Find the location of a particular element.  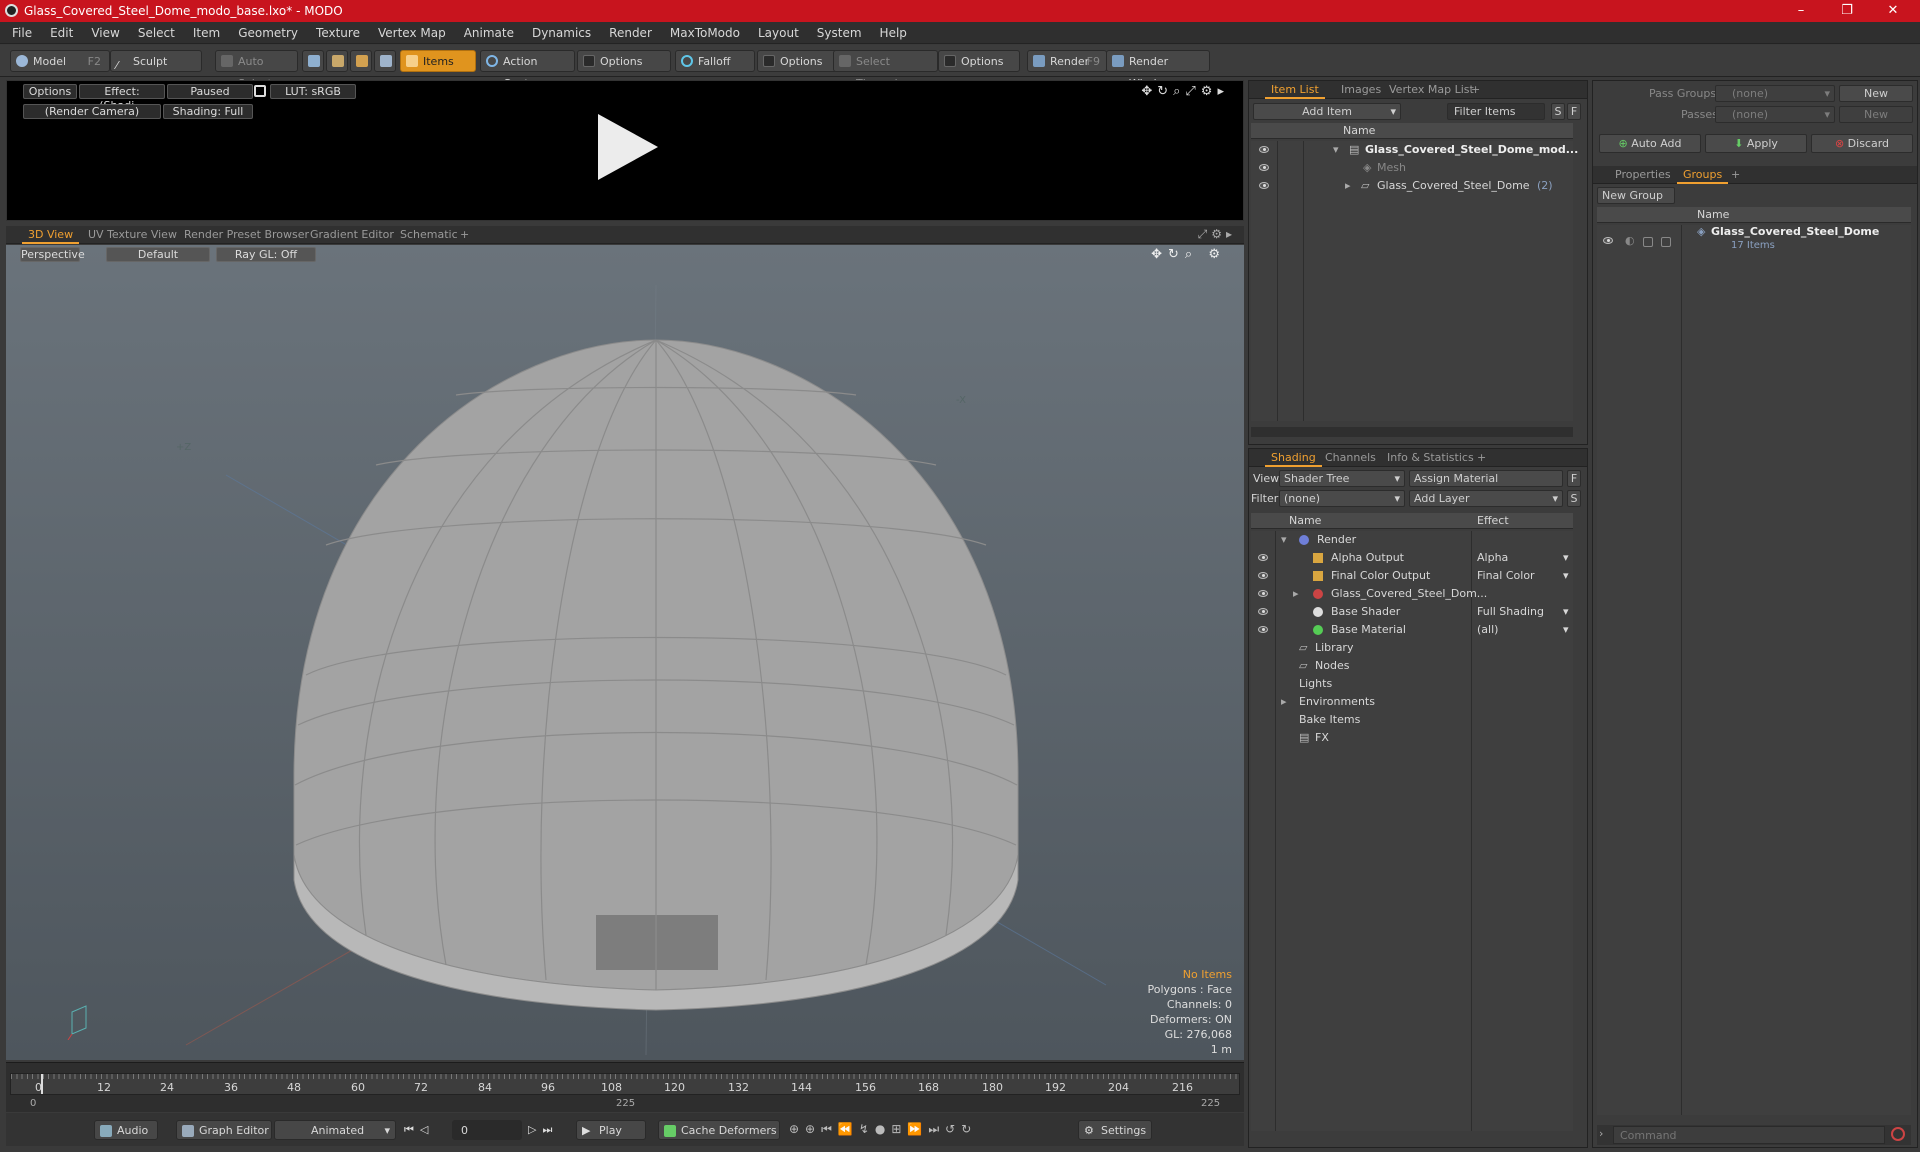

shader-row-render: ▾ Render is located at coordinates (1412, 540).